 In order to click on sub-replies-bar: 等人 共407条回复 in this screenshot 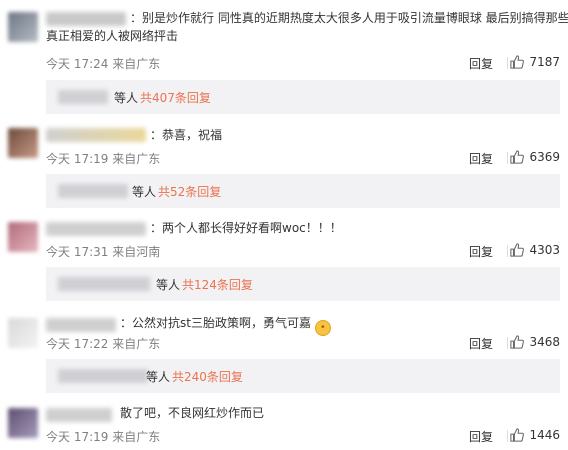, I will do `click(303, 97)`.